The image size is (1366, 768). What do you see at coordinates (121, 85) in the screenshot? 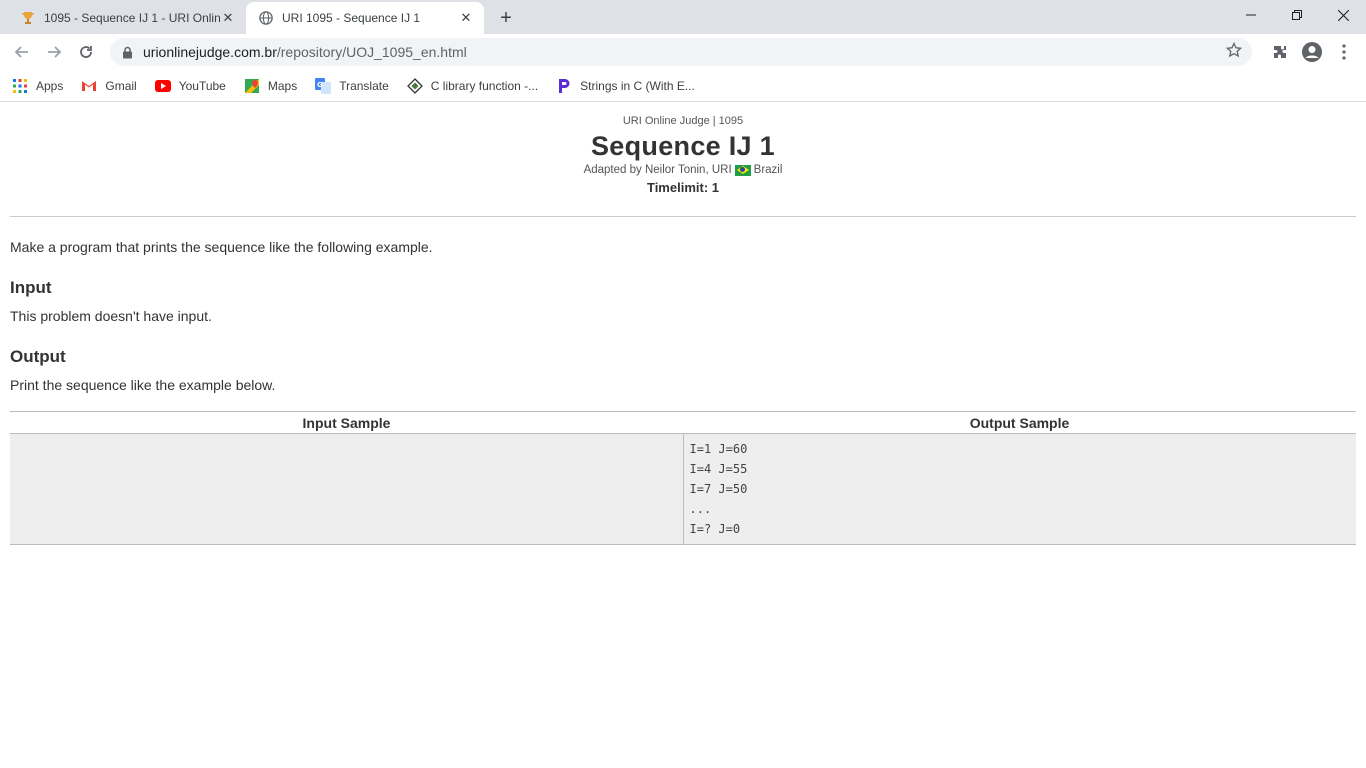
I see `bookmark-label: Gmail` at bounding box center [121, 85].